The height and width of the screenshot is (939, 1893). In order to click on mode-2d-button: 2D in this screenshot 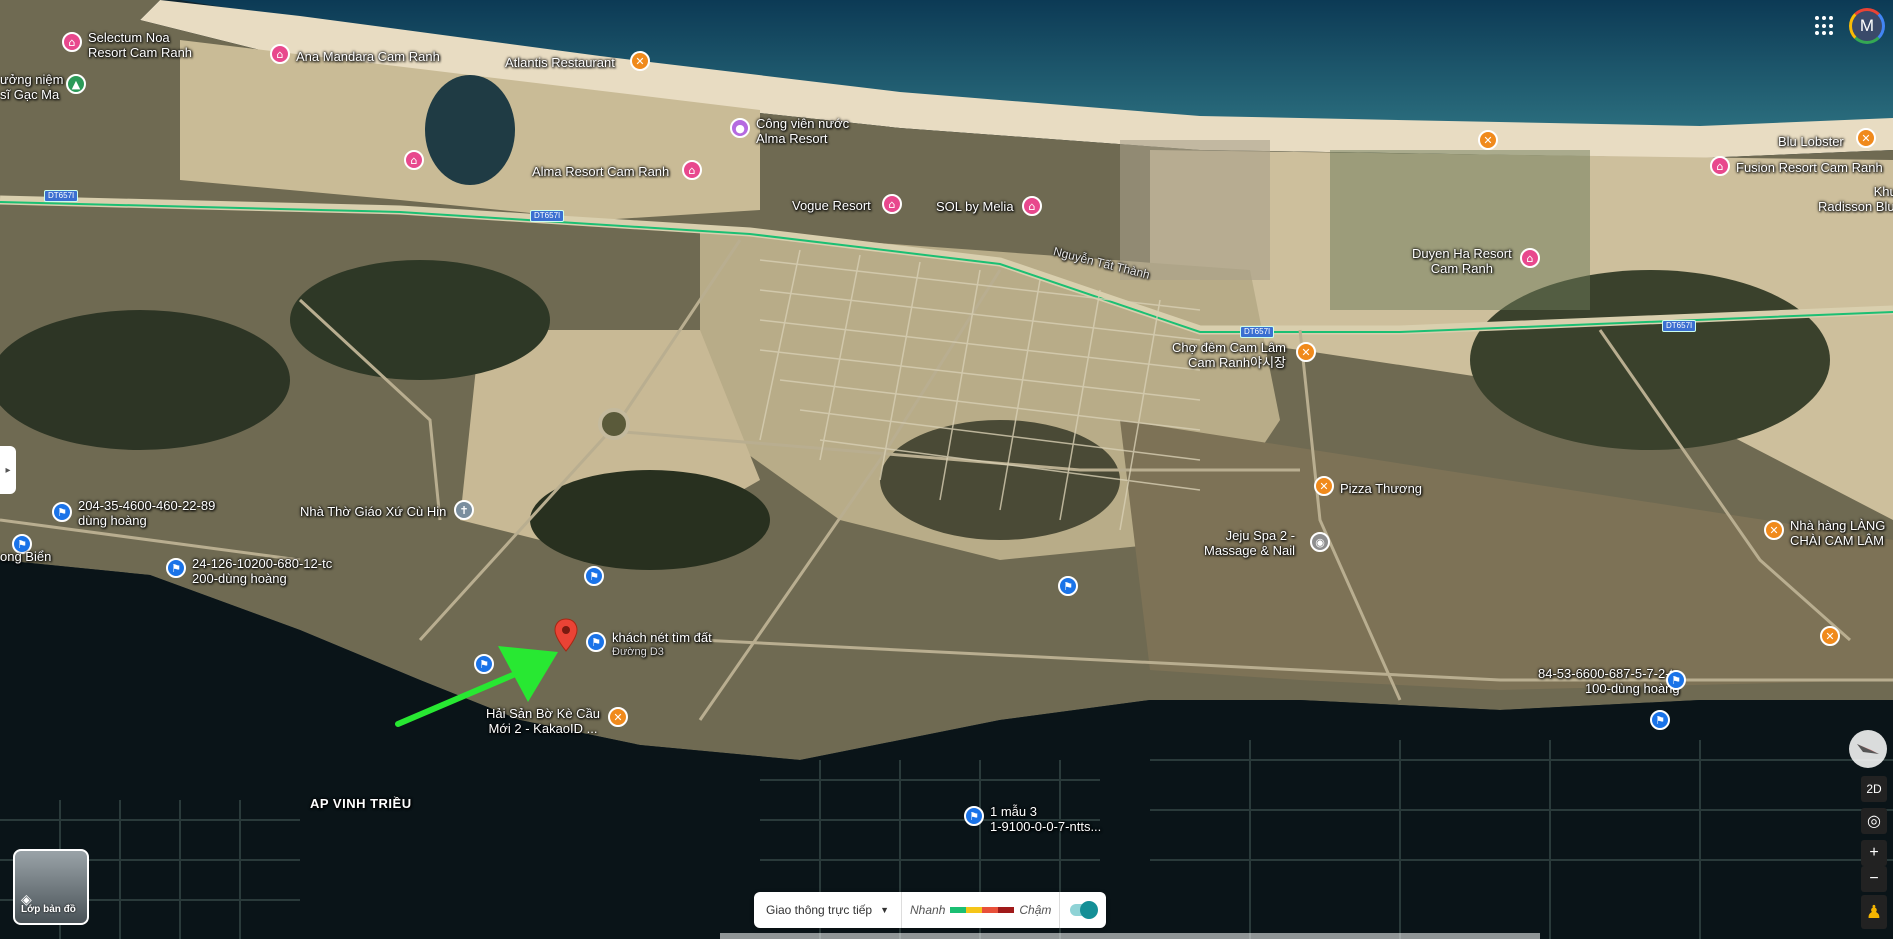, I will do `click(1874, 789)`.